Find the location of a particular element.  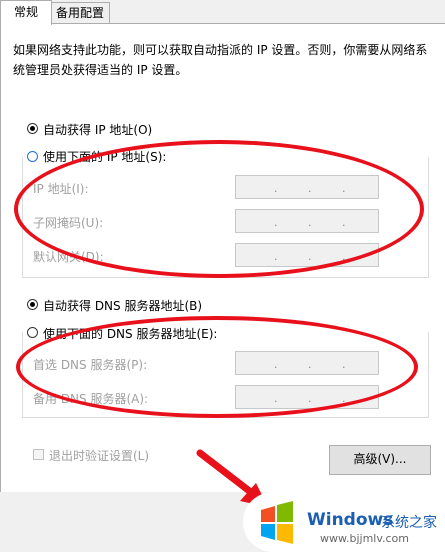

validate-label: 退出时验证设置(L) is located at coordinates (99, 456).